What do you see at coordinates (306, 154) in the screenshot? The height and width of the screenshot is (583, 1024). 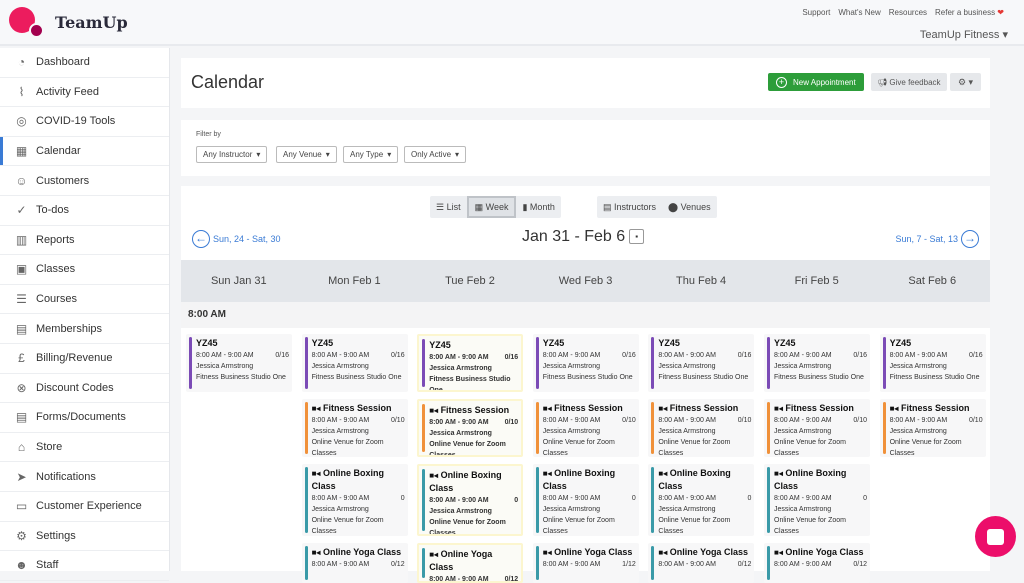 I see `venue-filter: Any Venue ▾` at bounding box center [306, 154].